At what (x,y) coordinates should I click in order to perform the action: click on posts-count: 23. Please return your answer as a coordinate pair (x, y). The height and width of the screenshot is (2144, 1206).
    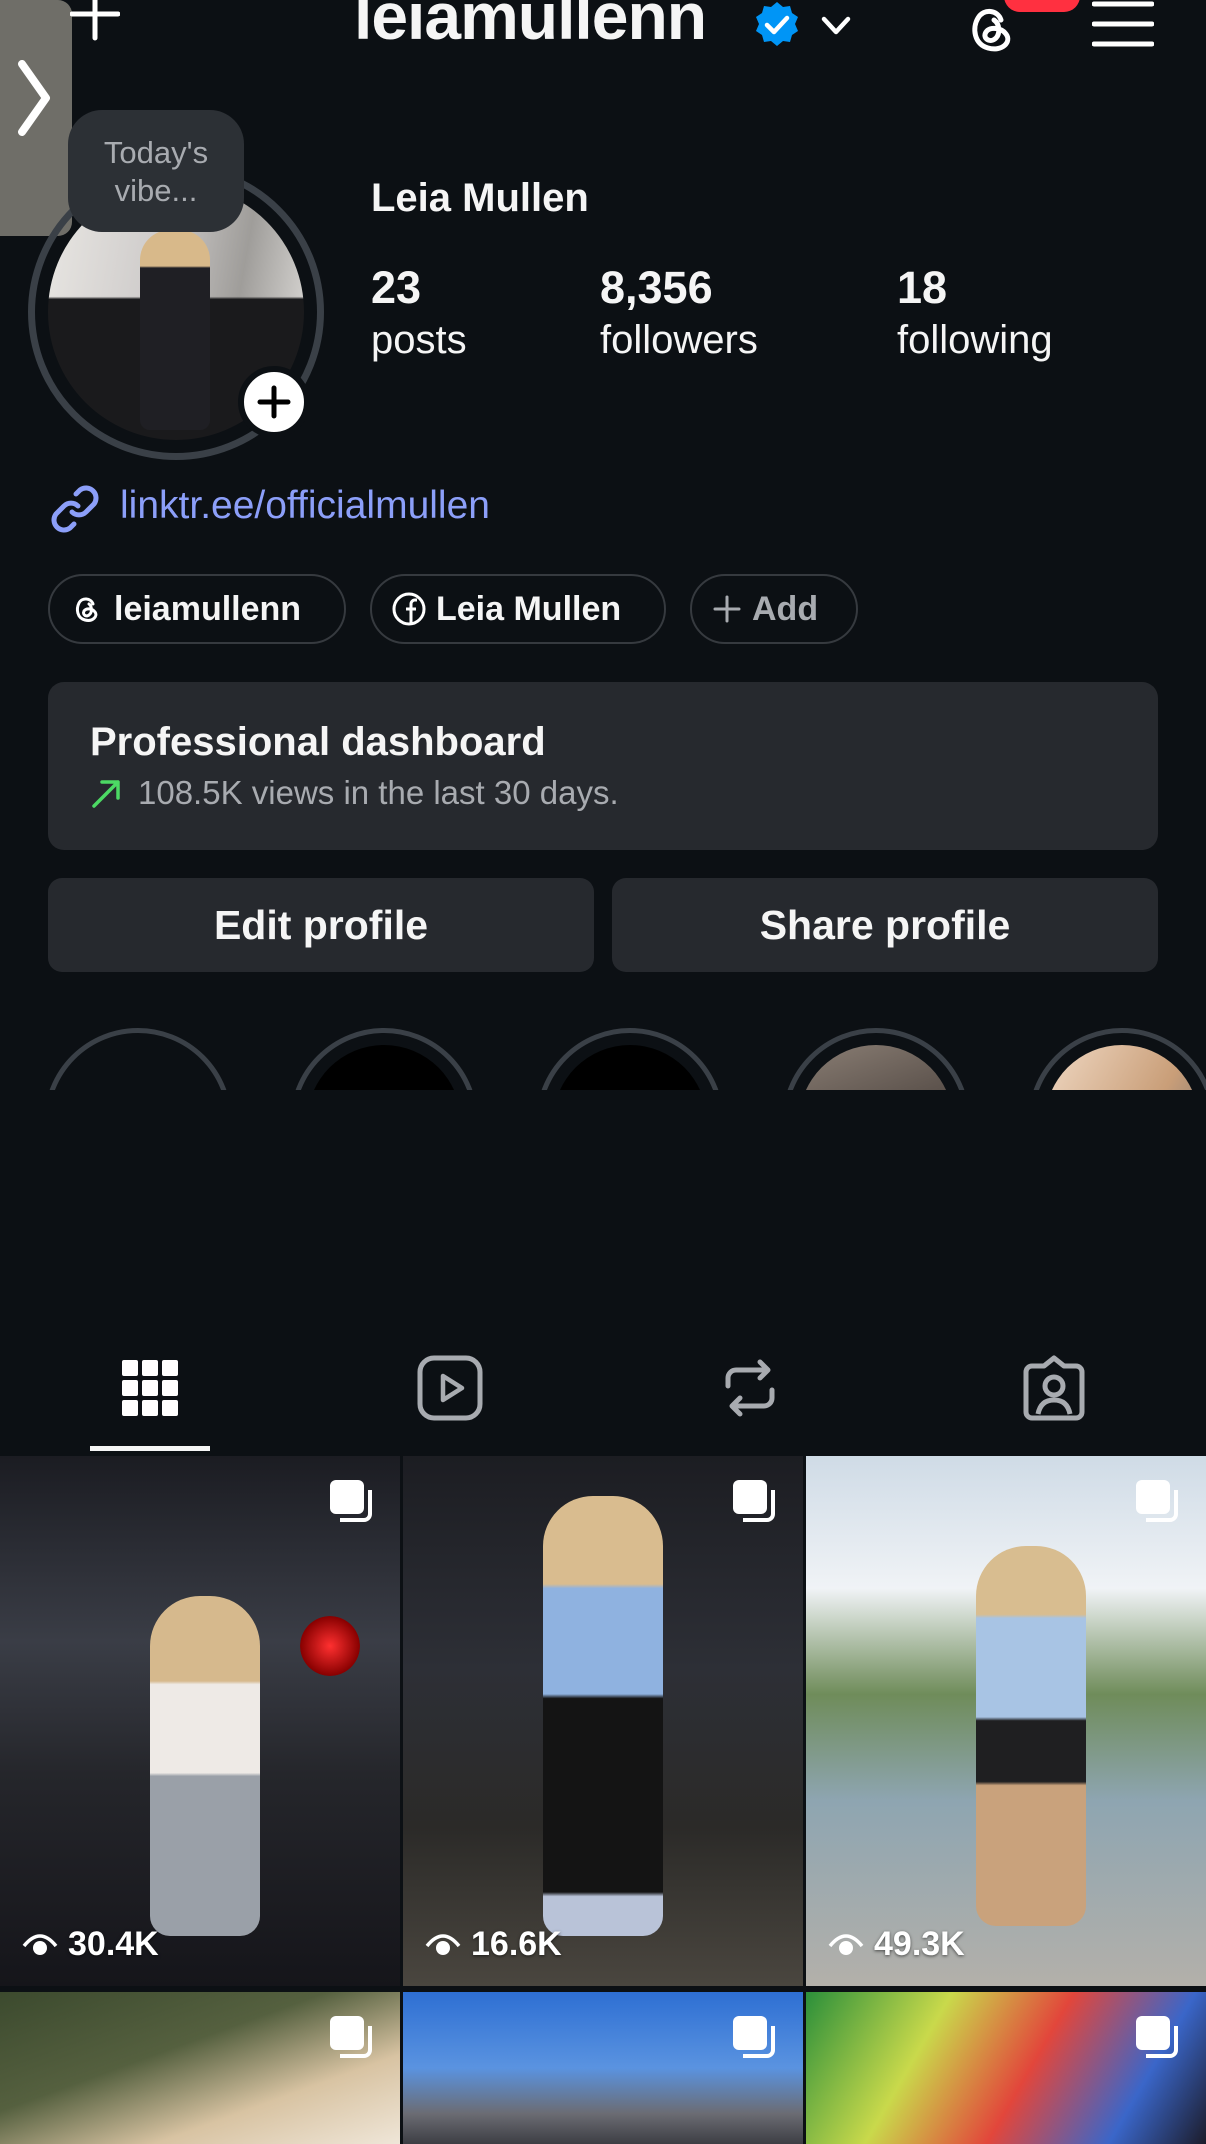
    Looking at the image, I should click on (396, 288).